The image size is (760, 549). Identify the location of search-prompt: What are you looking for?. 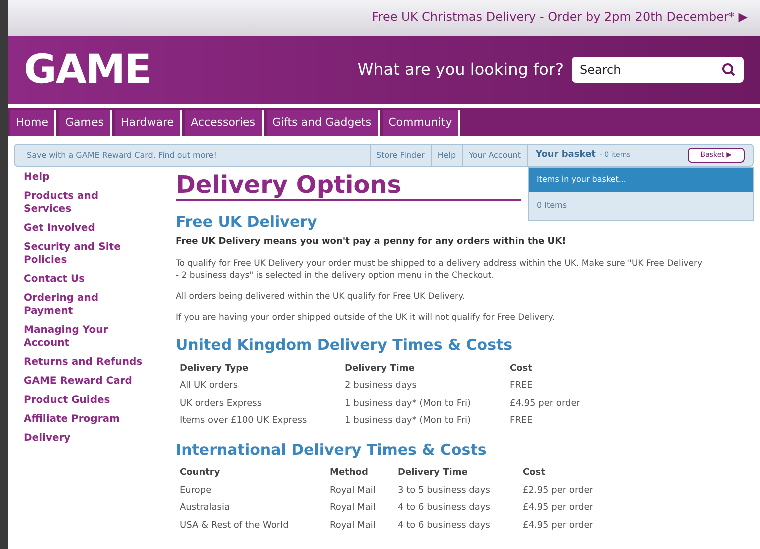
(461, 70).